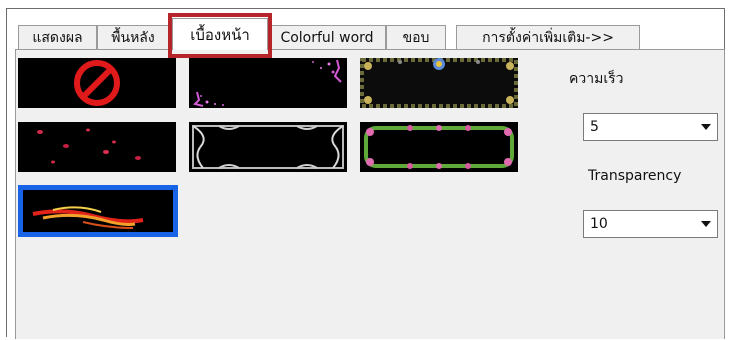 Image resolution: width=729 pixels, height=340 pixels. Describe the element at coordinates (89, 146) in the screenshot. I see `red-petals-icon` at that location.